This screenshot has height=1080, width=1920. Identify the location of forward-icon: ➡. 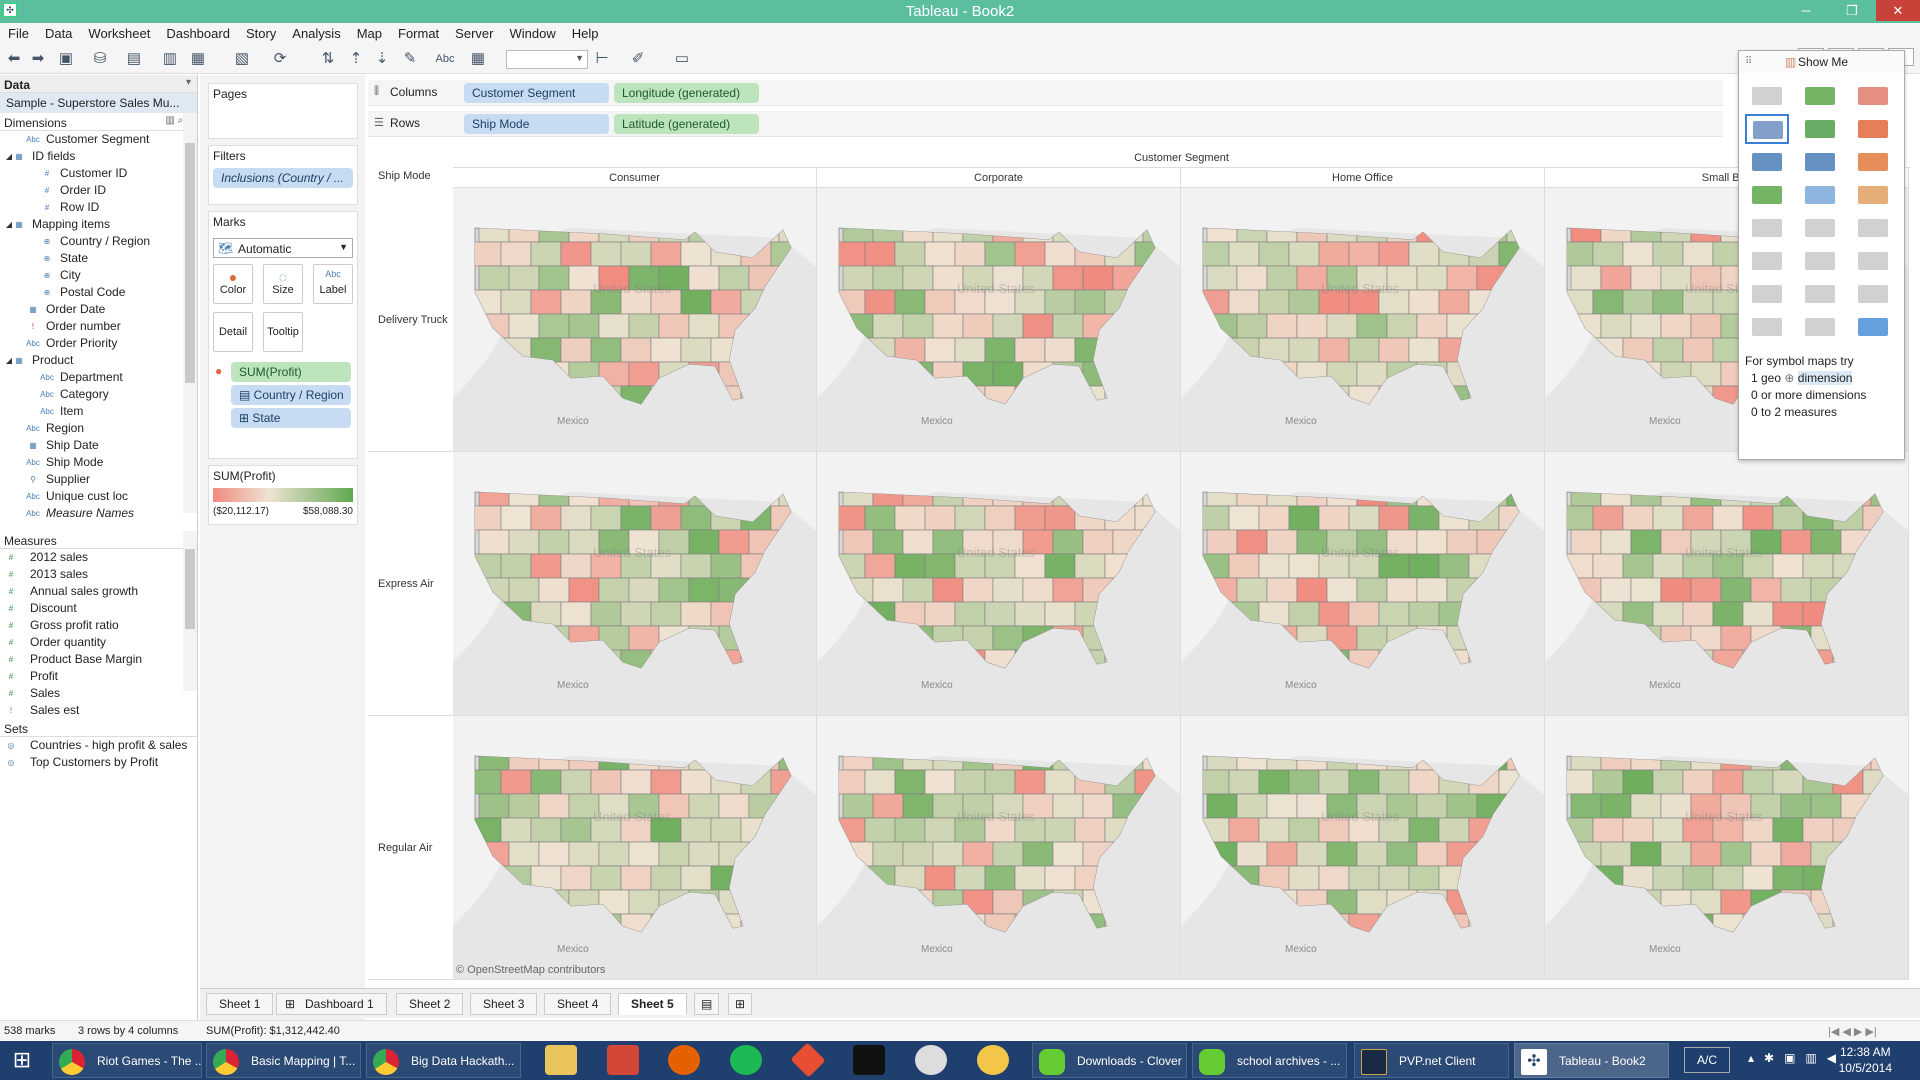
(38, 59).